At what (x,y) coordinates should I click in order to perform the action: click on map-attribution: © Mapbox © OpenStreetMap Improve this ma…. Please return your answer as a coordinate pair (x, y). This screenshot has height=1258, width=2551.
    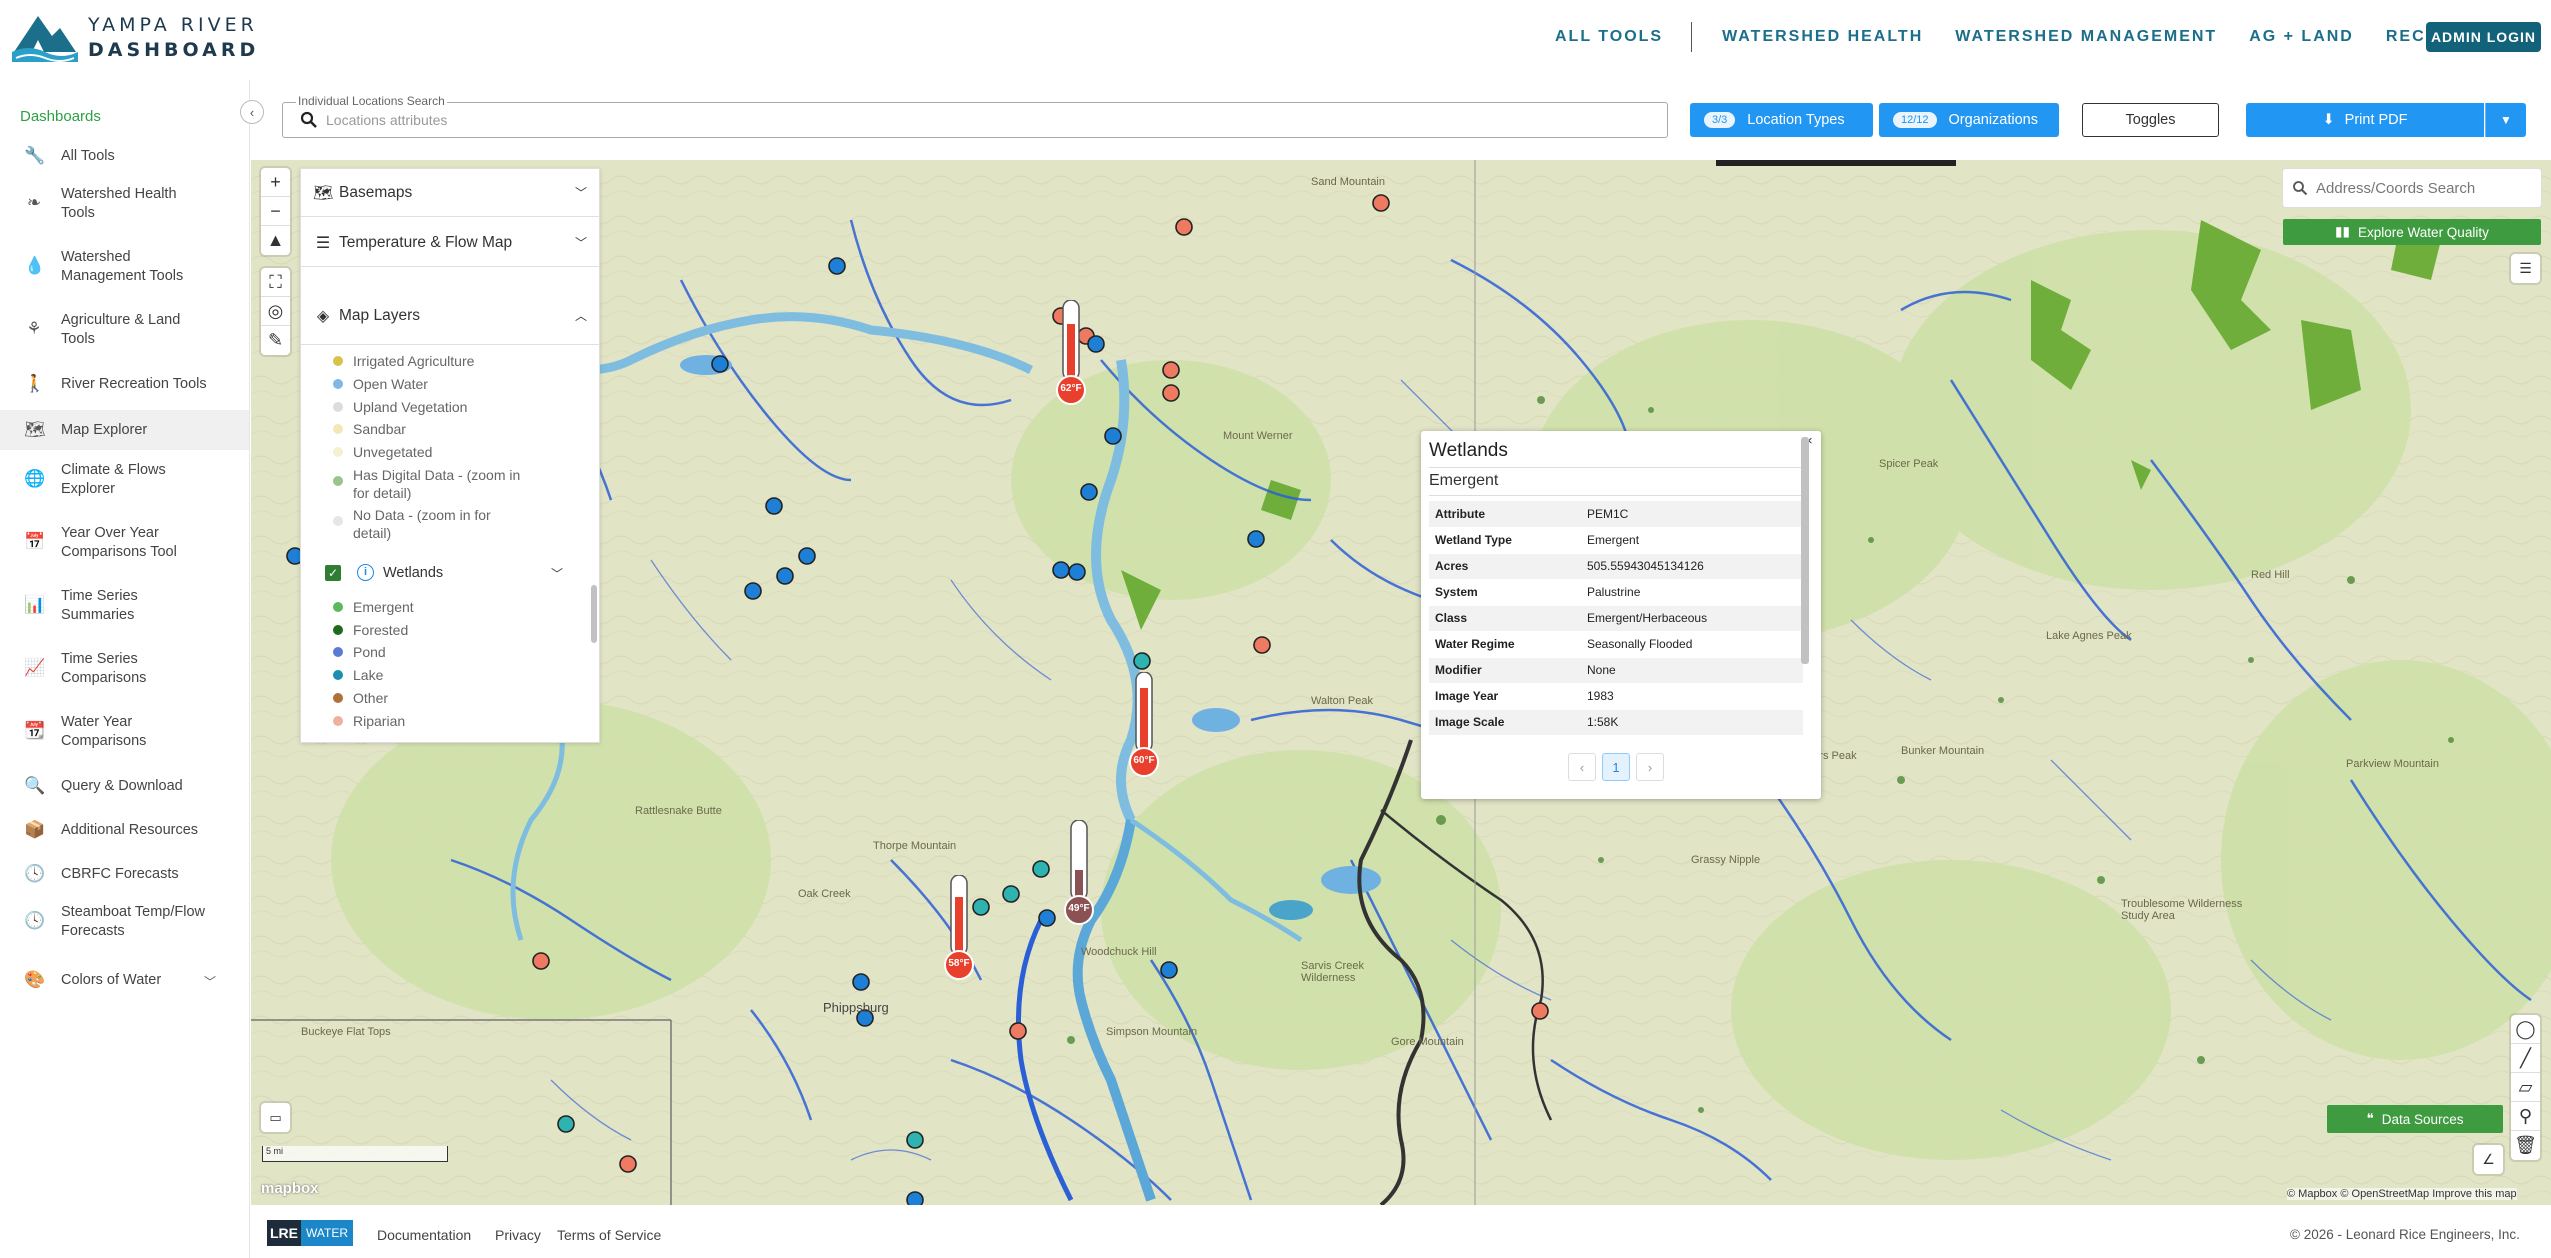
    Looking at the image, I should click on (2402, 1194).